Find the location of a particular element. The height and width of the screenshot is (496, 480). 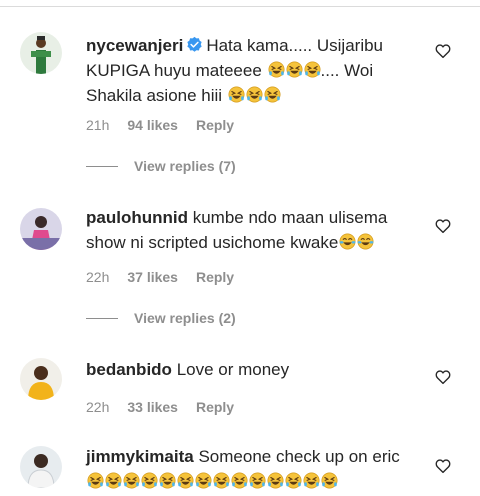

comment-text-part: show ni scripted usichome kwake is located at coordinates (212, 242).